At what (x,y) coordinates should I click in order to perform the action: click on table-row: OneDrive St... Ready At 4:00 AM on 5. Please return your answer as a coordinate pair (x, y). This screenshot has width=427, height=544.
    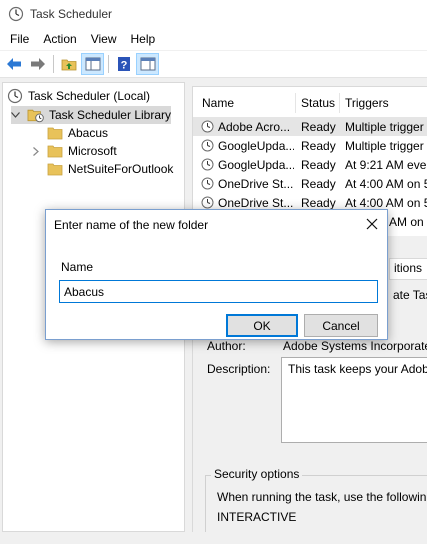
    Looking at the image, I should click on (310, 183).